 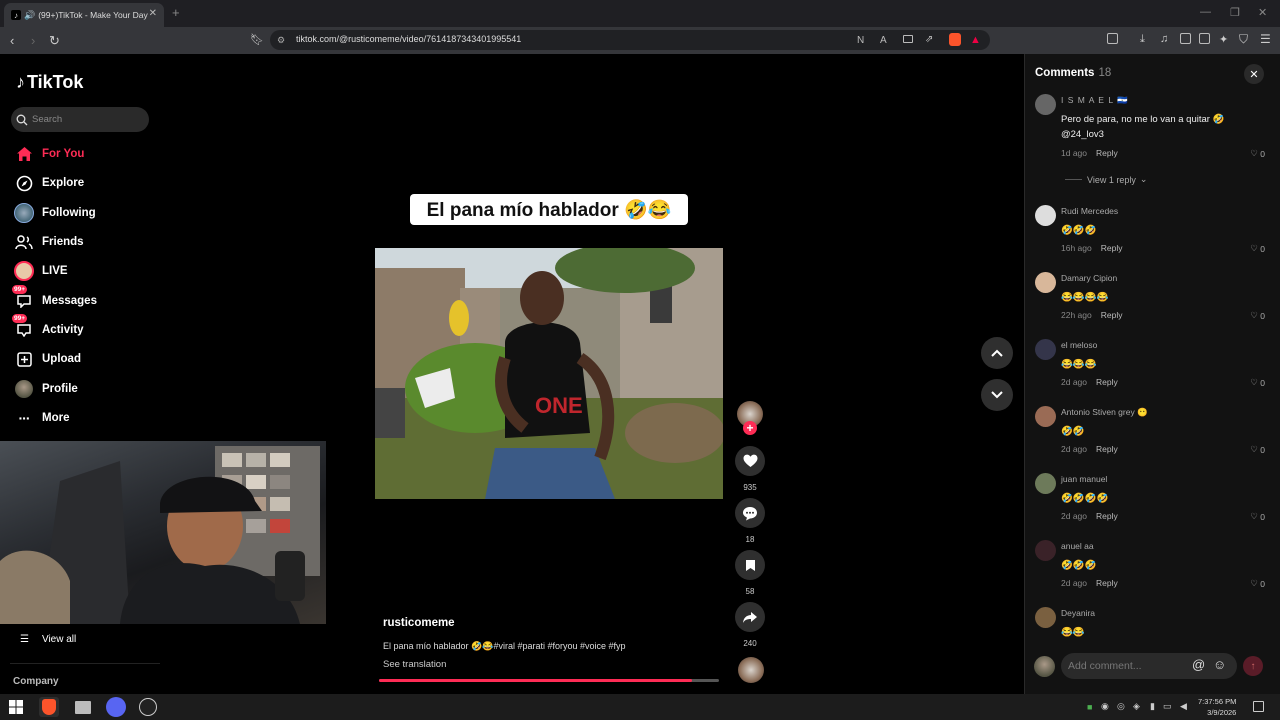 I want to click on send-comment-button: ↑, so click(x=1253, y=666).